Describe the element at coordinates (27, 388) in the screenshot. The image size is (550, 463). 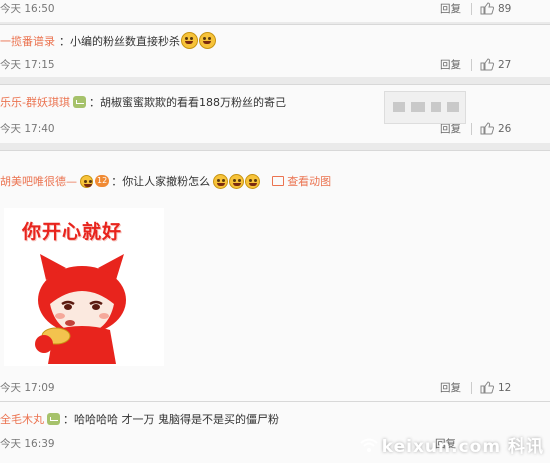
I see `comment-time: 今天 17:09` at that location.